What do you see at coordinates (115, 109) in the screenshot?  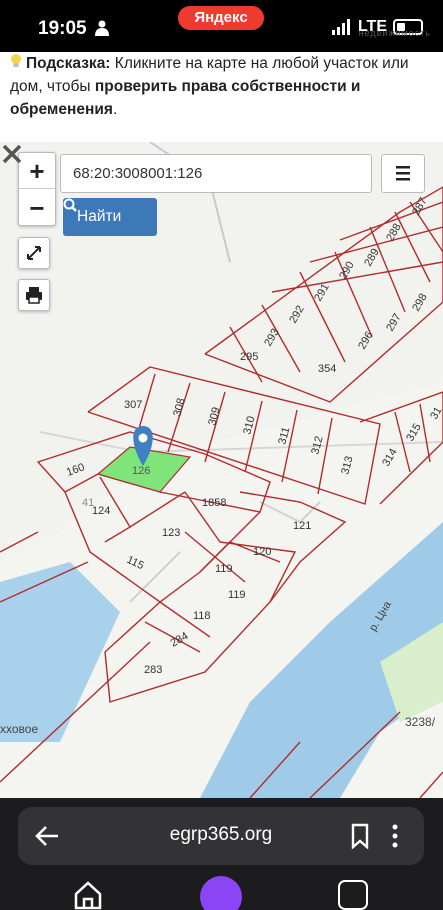 I see `hint-suffix: .` at bounding box center [115, 109].